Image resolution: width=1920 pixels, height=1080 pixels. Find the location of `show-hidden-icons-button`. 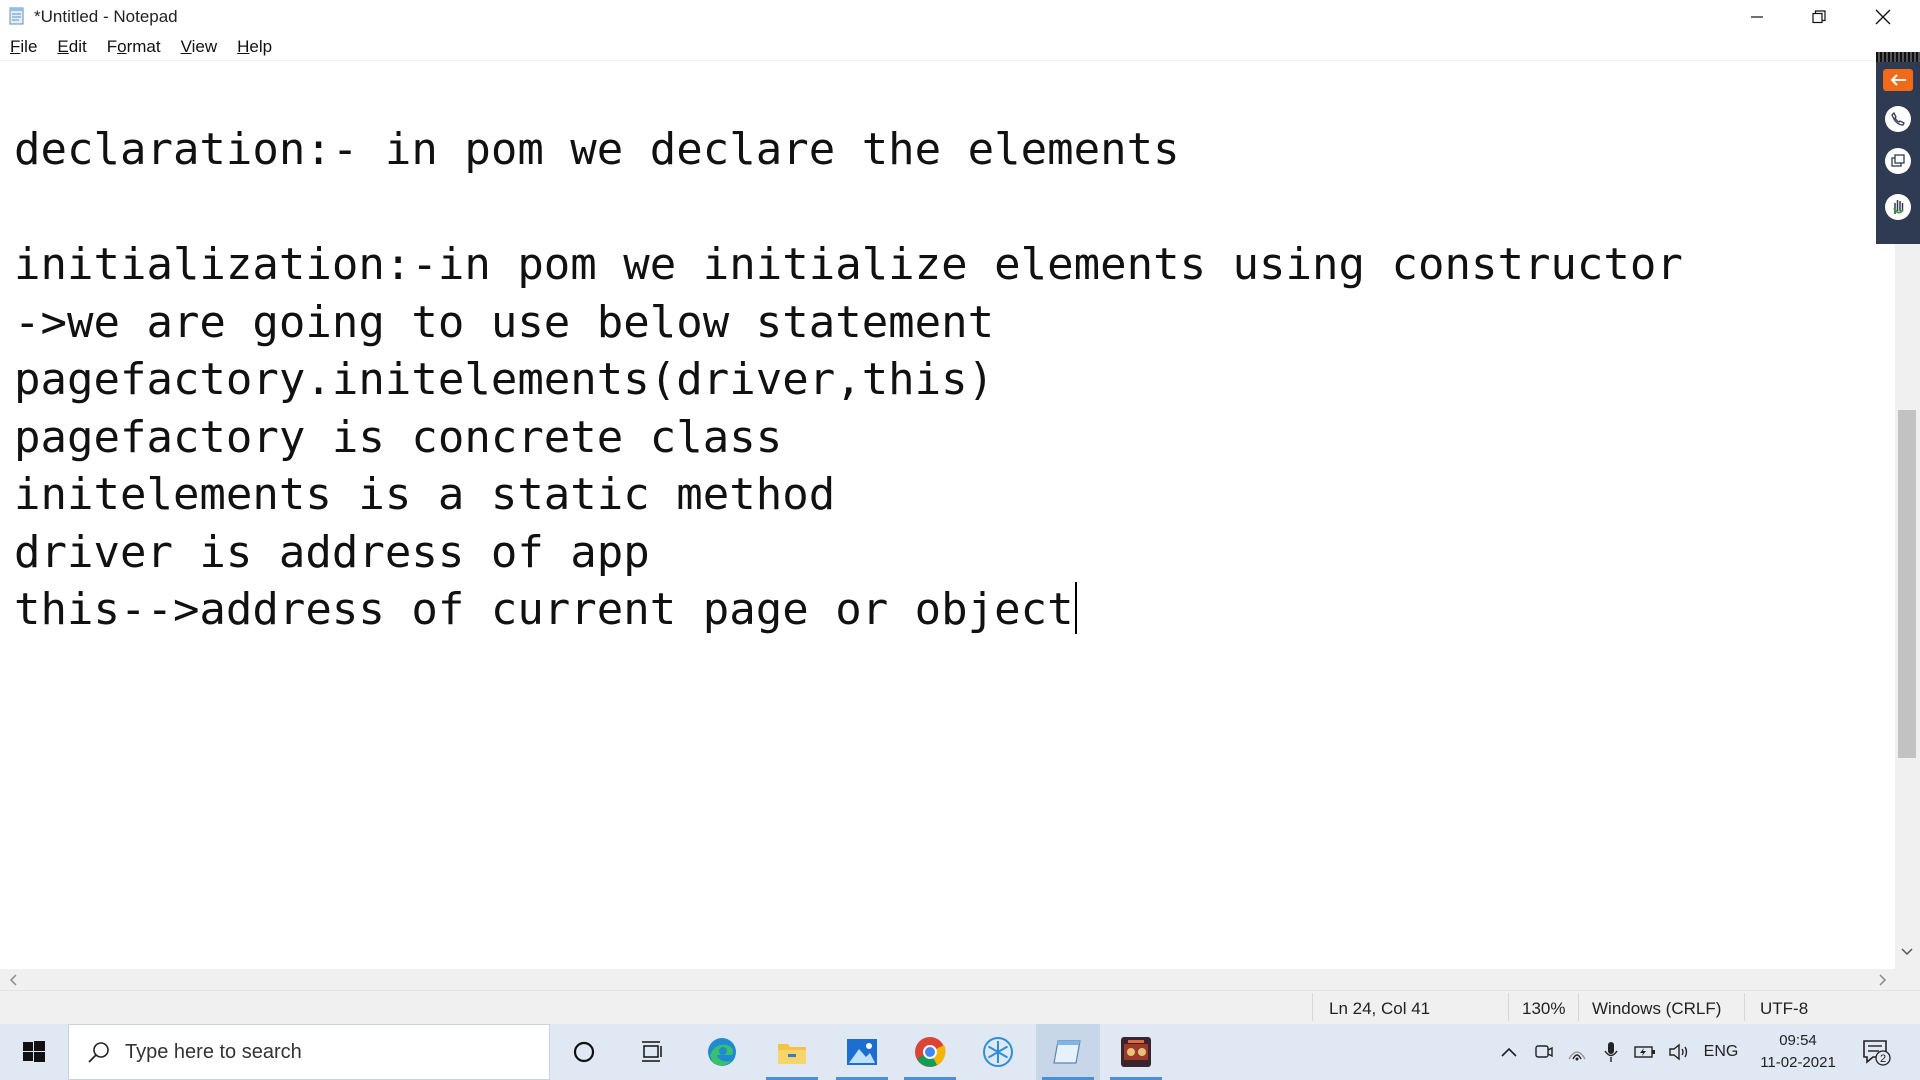

show-hidden-icons-button is located at coordinates (1509, 1052).